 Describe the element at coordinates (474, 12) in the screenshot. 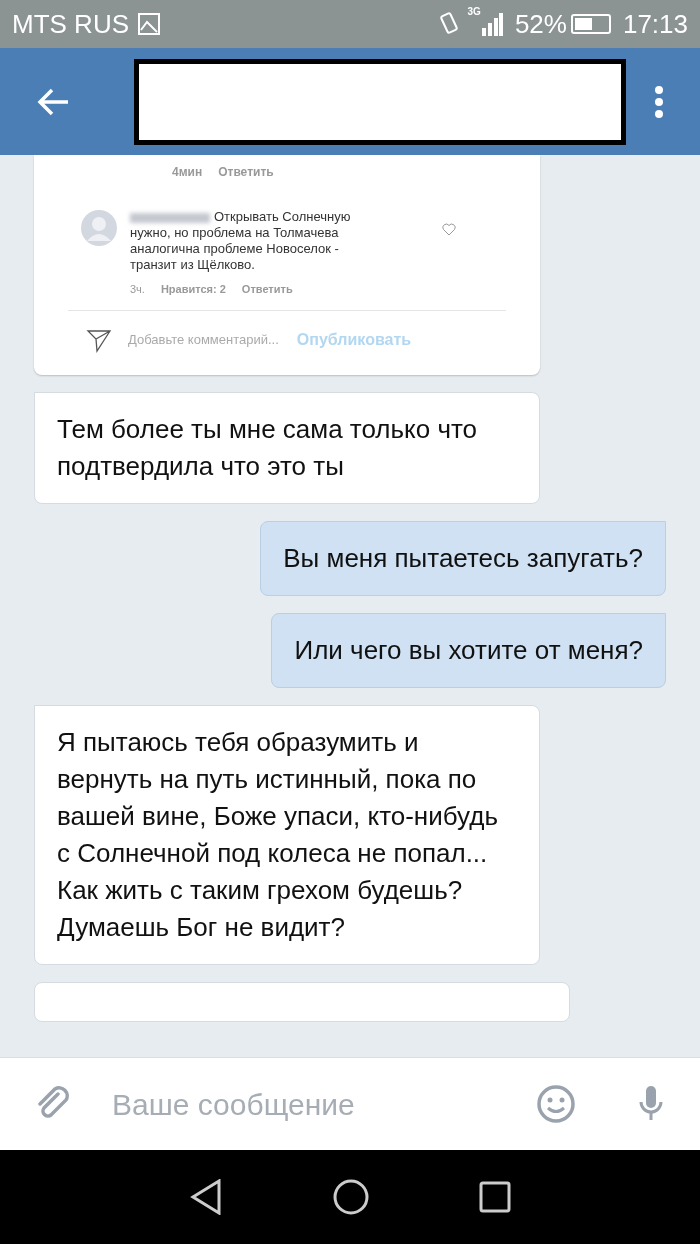

I see `network-type: 3G` at that location.